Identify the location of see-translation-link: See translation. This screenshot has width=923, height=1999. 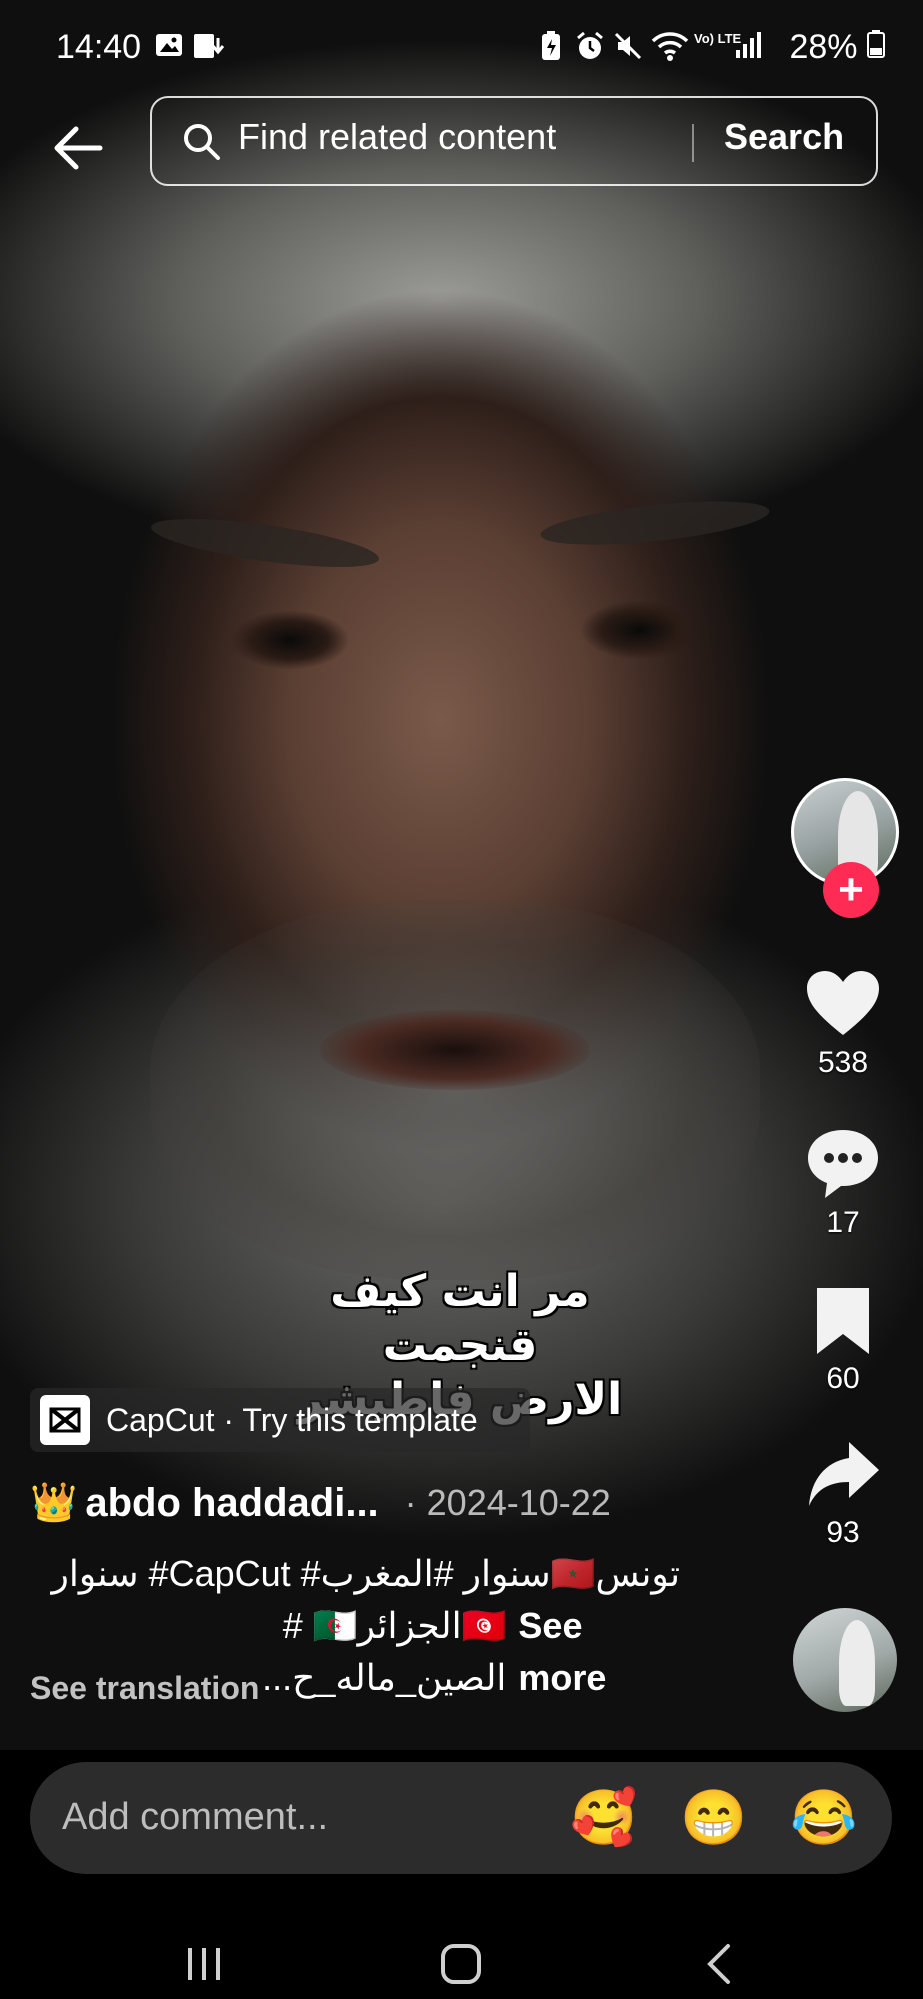
(144, 1688).